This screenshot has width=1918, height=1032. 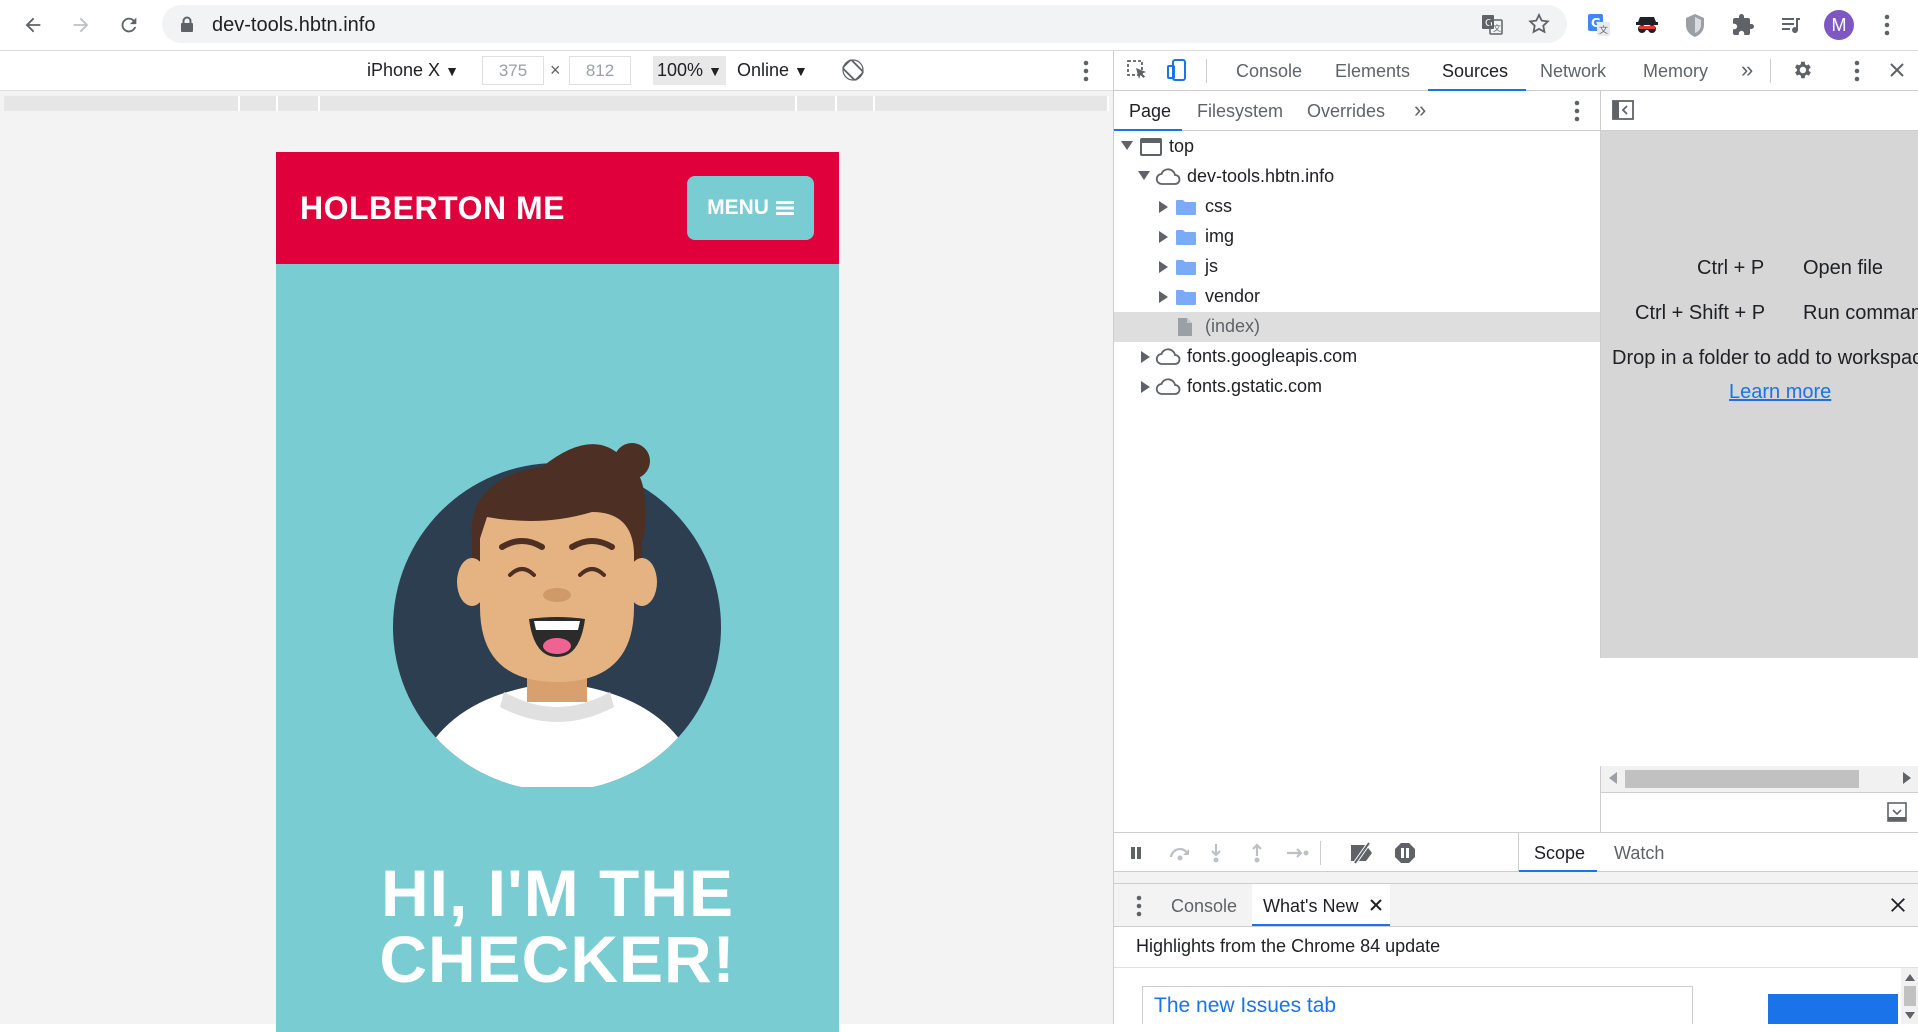 What do you see at coordinates (1240, 111) in the screenshot?
I see `tab-filesystem: Filesystem` at bounding box center [1240, 111].